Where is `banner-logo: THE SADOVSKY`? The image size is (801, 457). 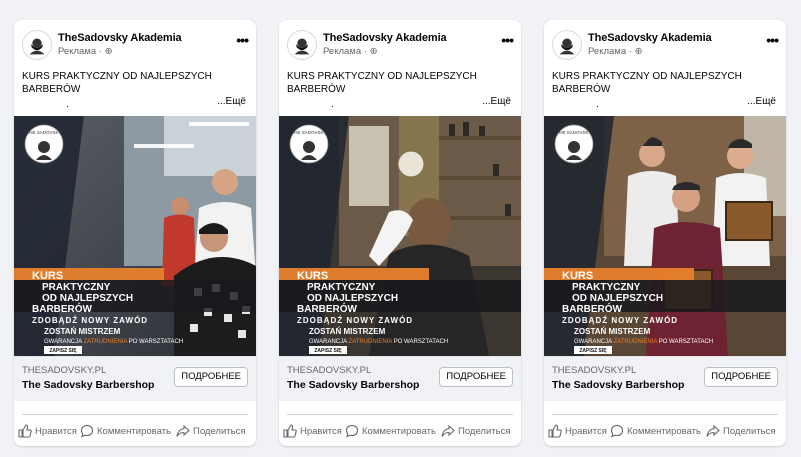 banner-logo: THE SADOVSKY is located at coordinates (44, 144).